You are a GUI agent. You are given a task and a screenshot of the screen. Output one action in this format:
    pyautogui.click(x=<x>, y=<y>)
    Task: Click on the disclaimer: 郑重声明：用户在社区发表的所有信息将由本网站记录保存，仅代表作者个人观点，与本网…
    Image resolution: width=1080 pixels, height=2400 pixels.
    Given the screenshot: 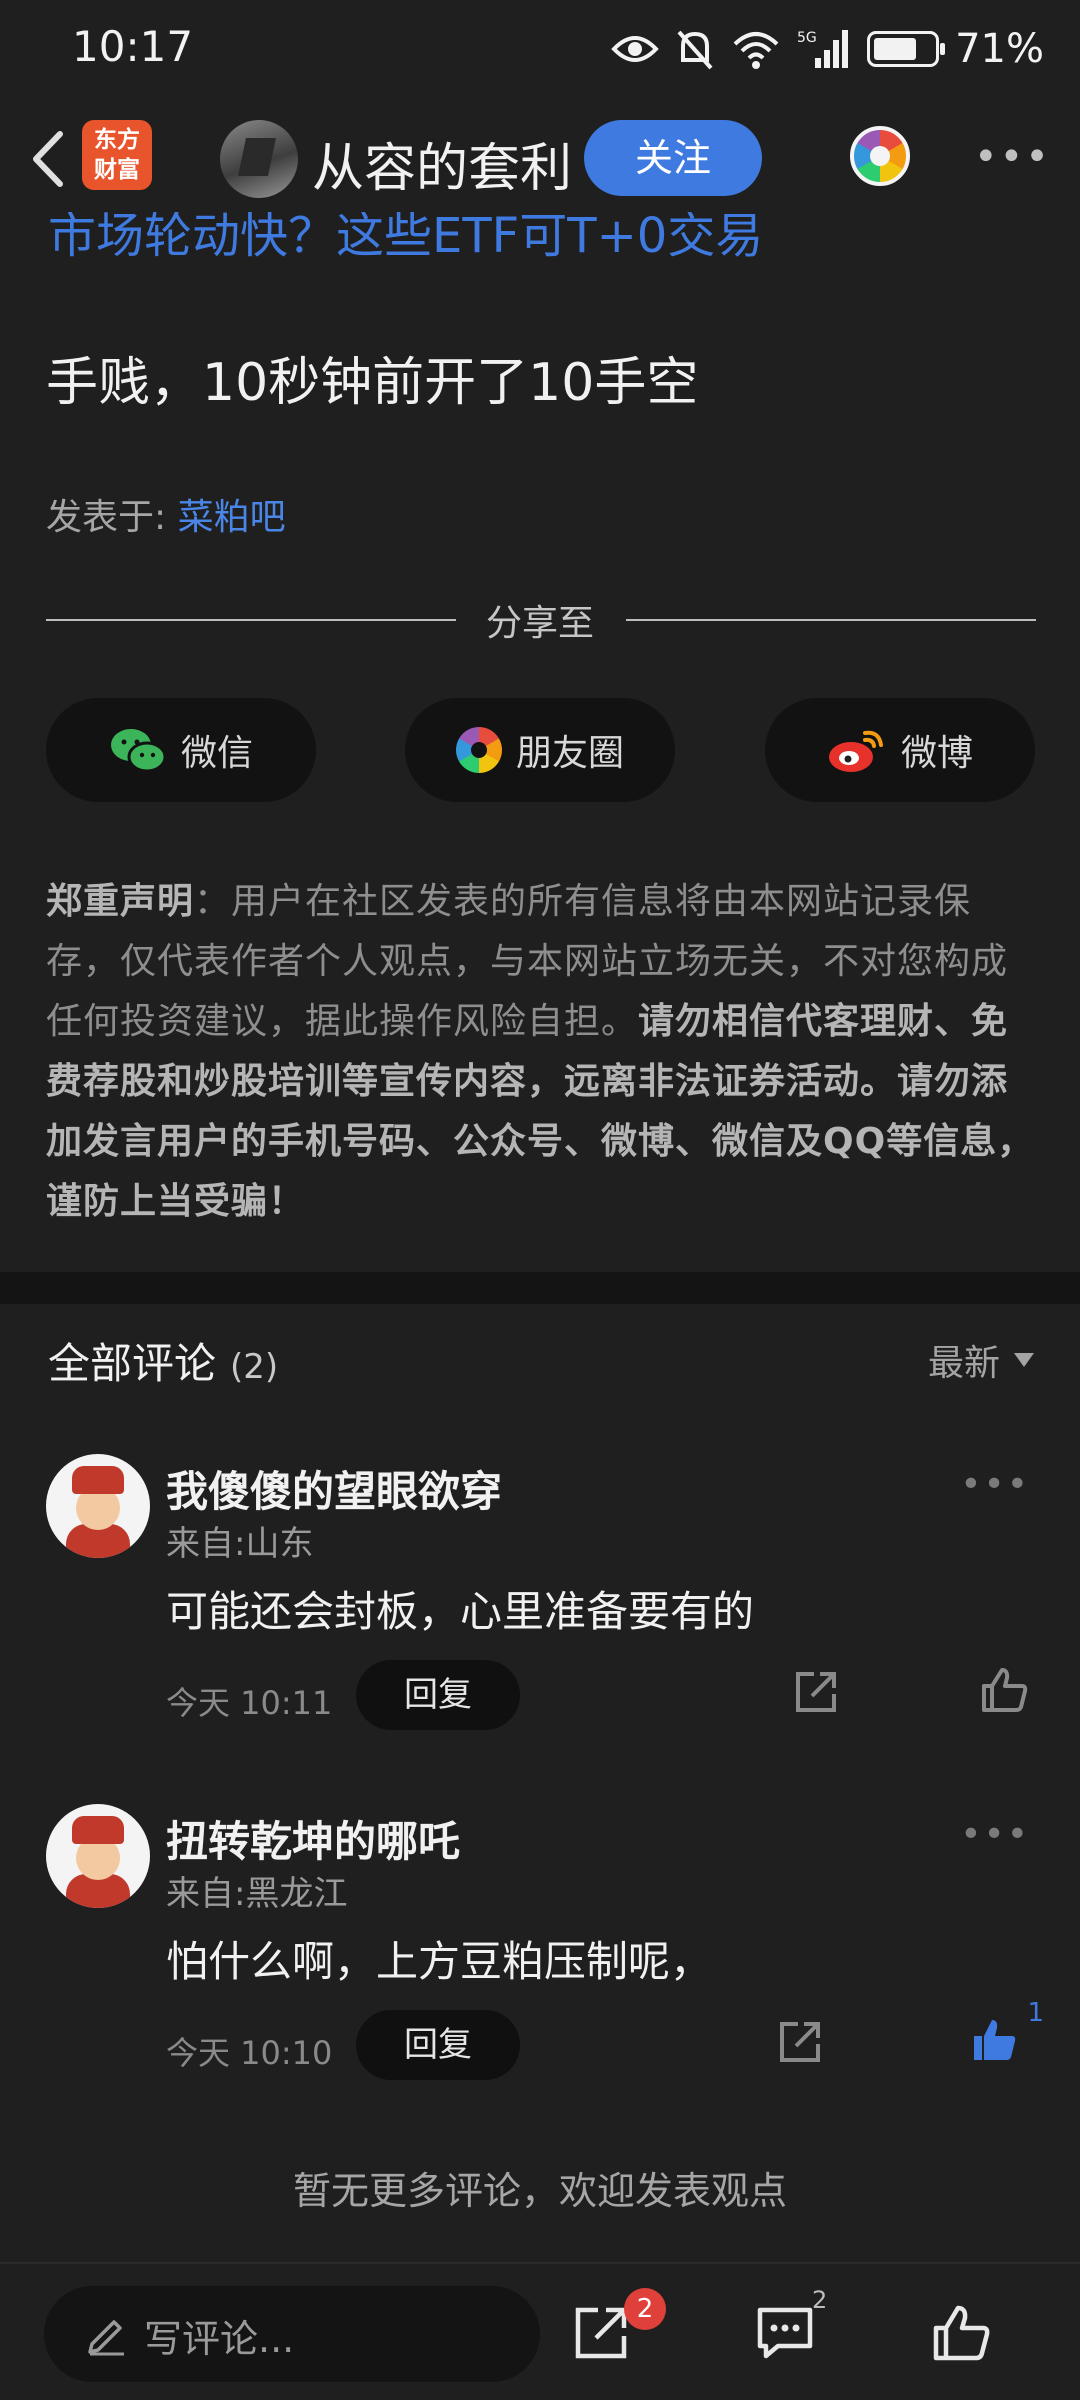 What is the action you would take?
    pyautogui.click(x=541, y=1052)
    